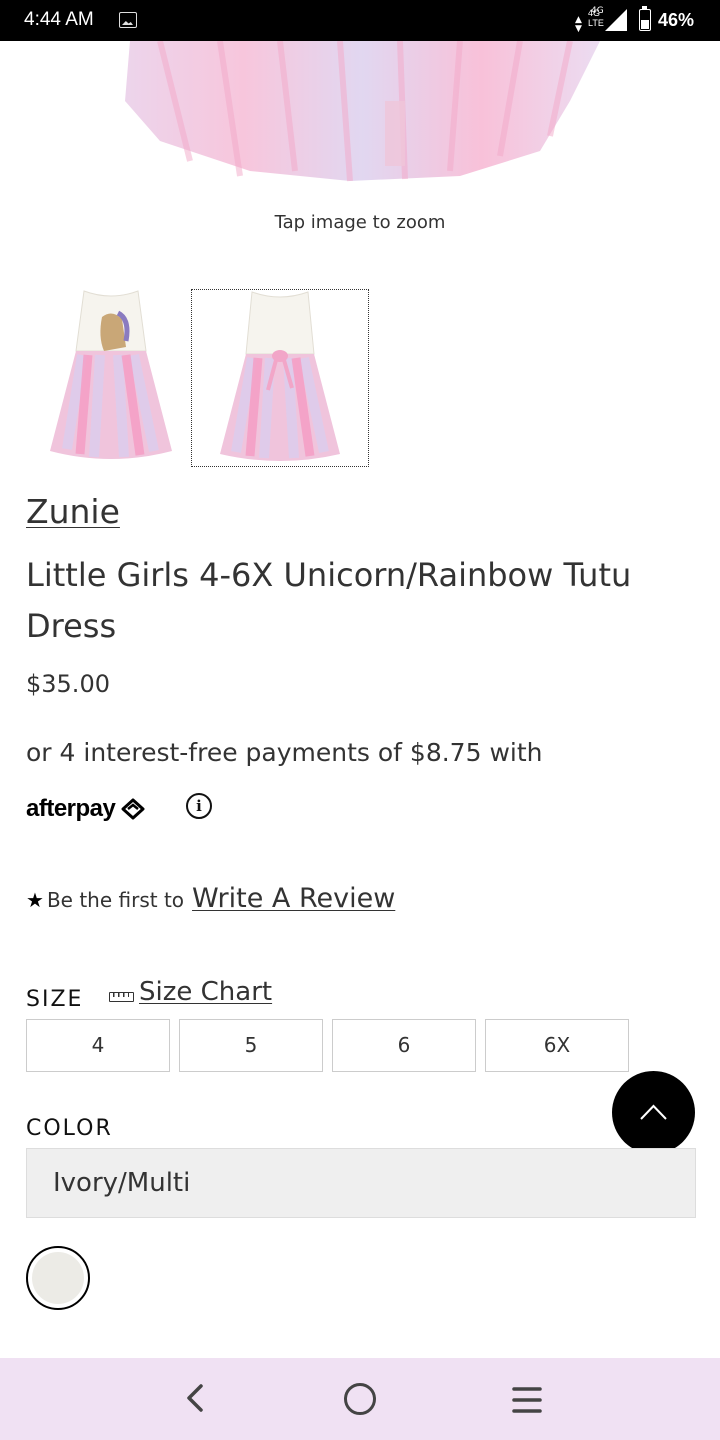 This screenshot has width=720, height=1440. Describe the element at coordinates (293, 898) in the screenshot. I see `write-review-link: Write A Review` at that location.